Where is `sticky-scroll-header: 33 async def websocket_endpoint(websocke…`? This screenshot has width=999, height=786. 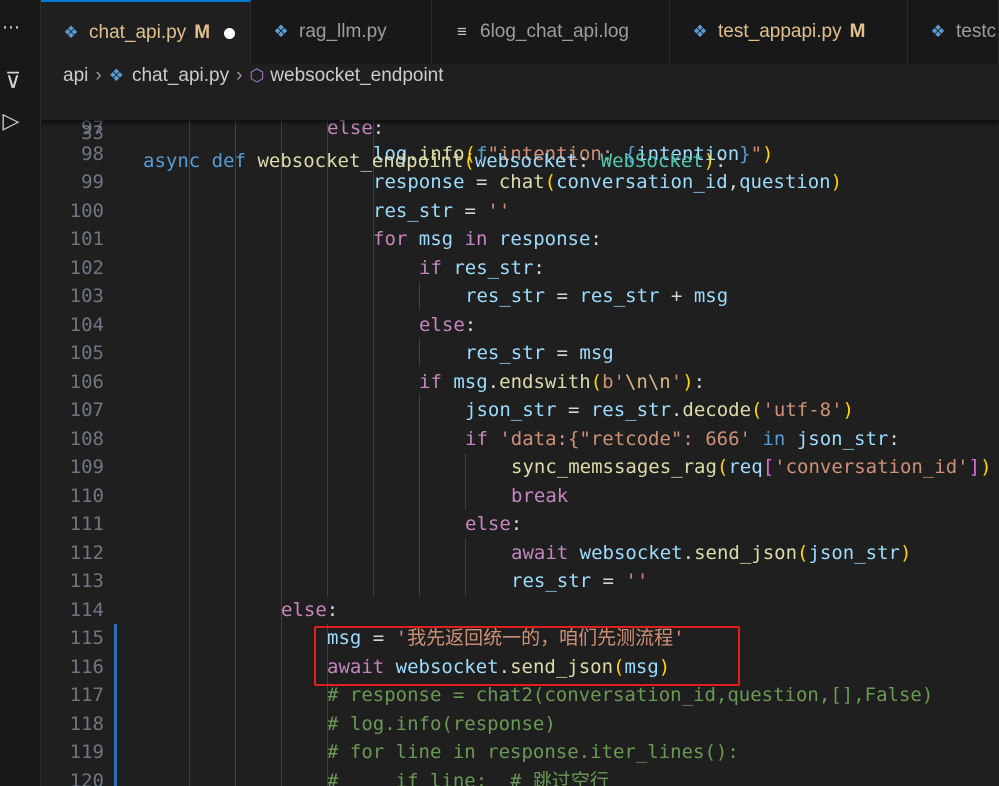
sticky-scroll-header: 33 async def websocket_endpoint(websocke… is located at coordinates (520, 131).